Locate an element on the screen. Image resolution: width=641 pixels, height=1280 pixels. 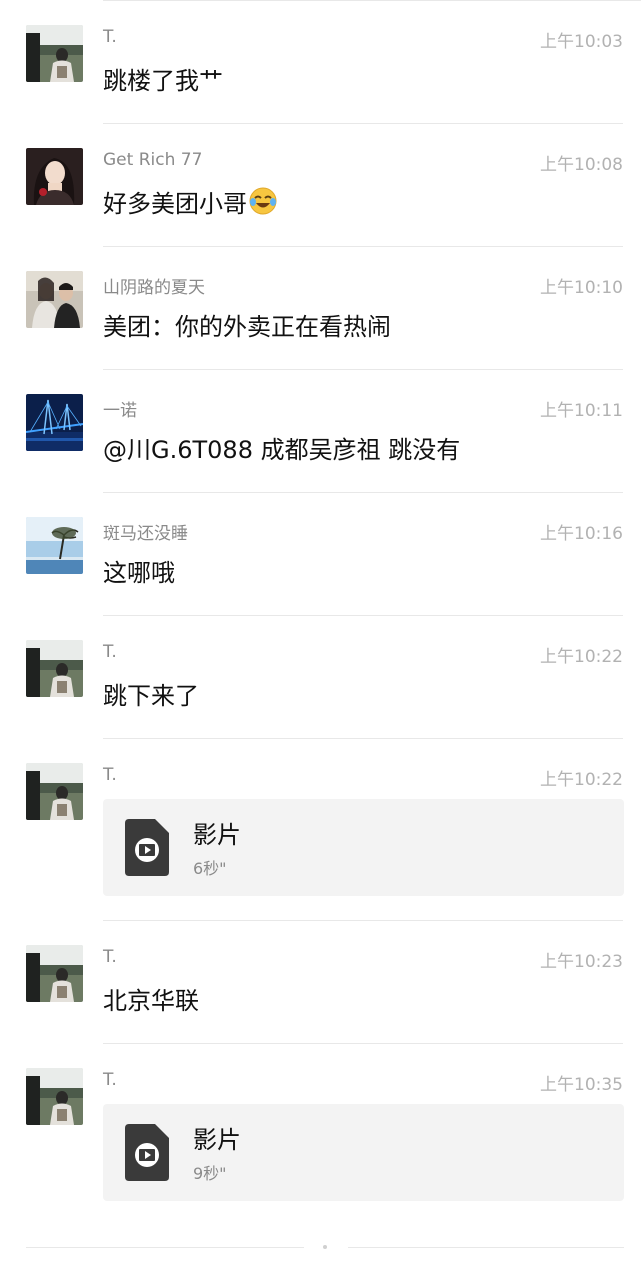
laughing-tears-emoji-icon is located at coordinates (263, 204).